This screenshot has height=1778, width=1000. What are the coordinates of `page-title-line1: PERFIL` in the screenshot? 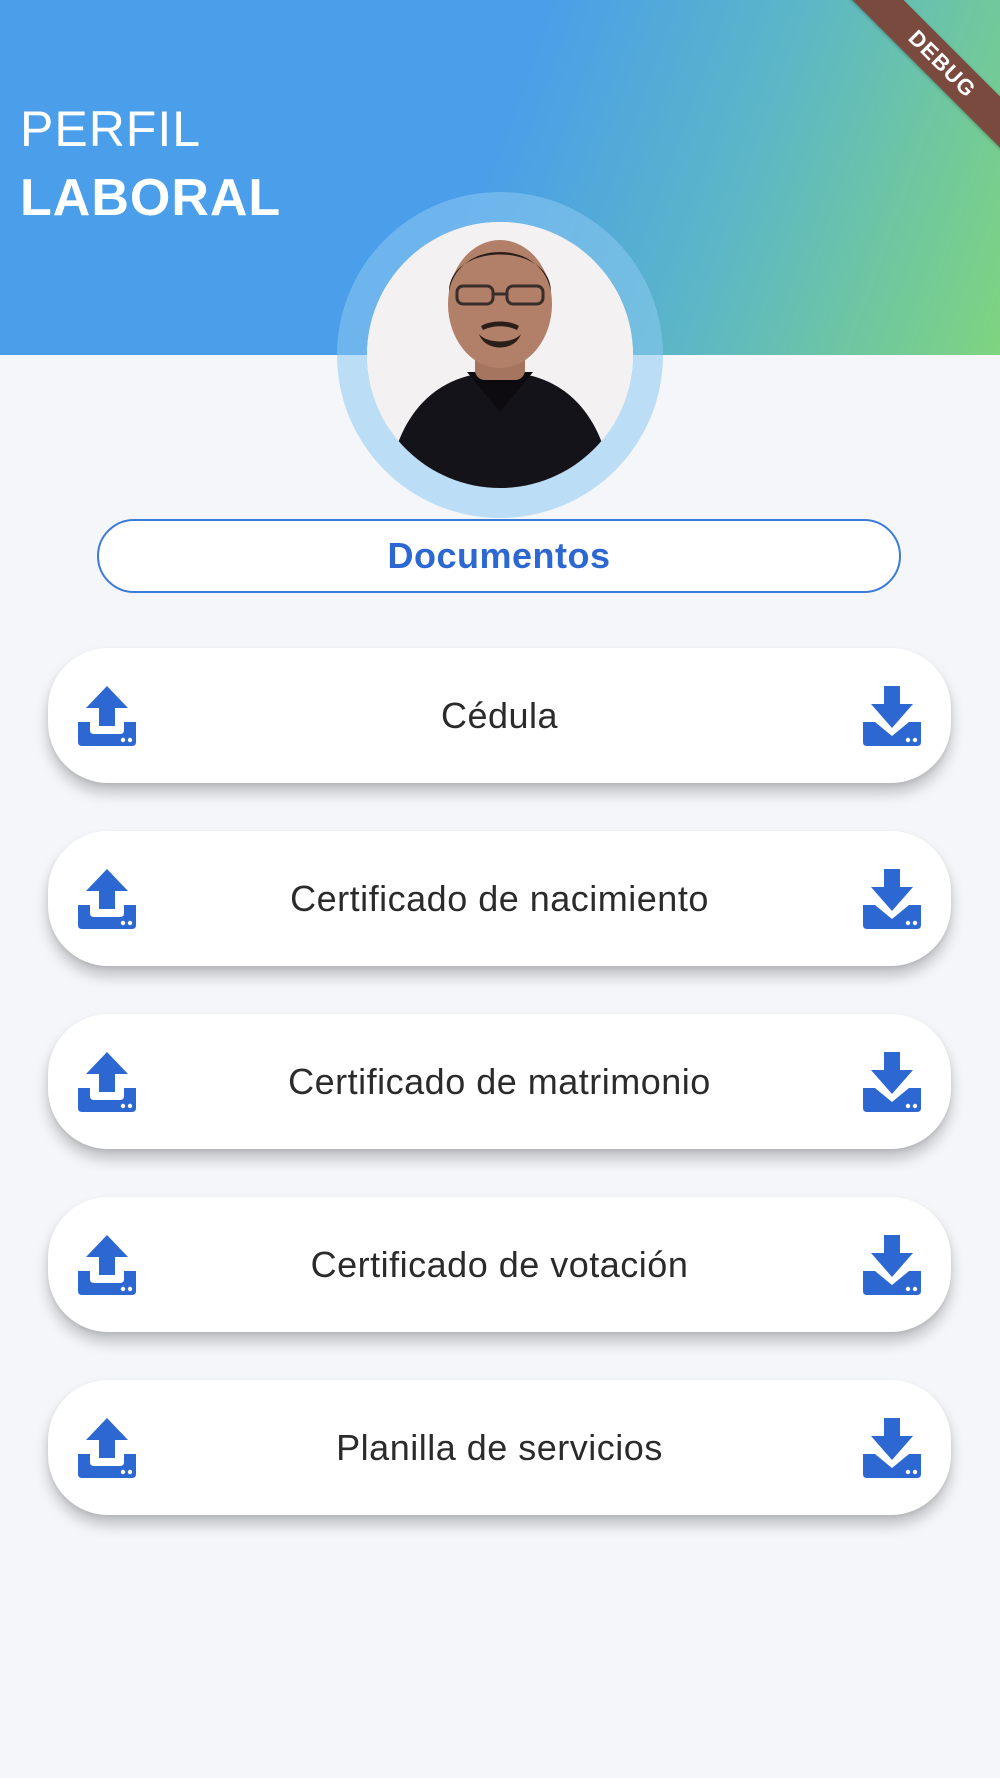 It's located at (111, 129).